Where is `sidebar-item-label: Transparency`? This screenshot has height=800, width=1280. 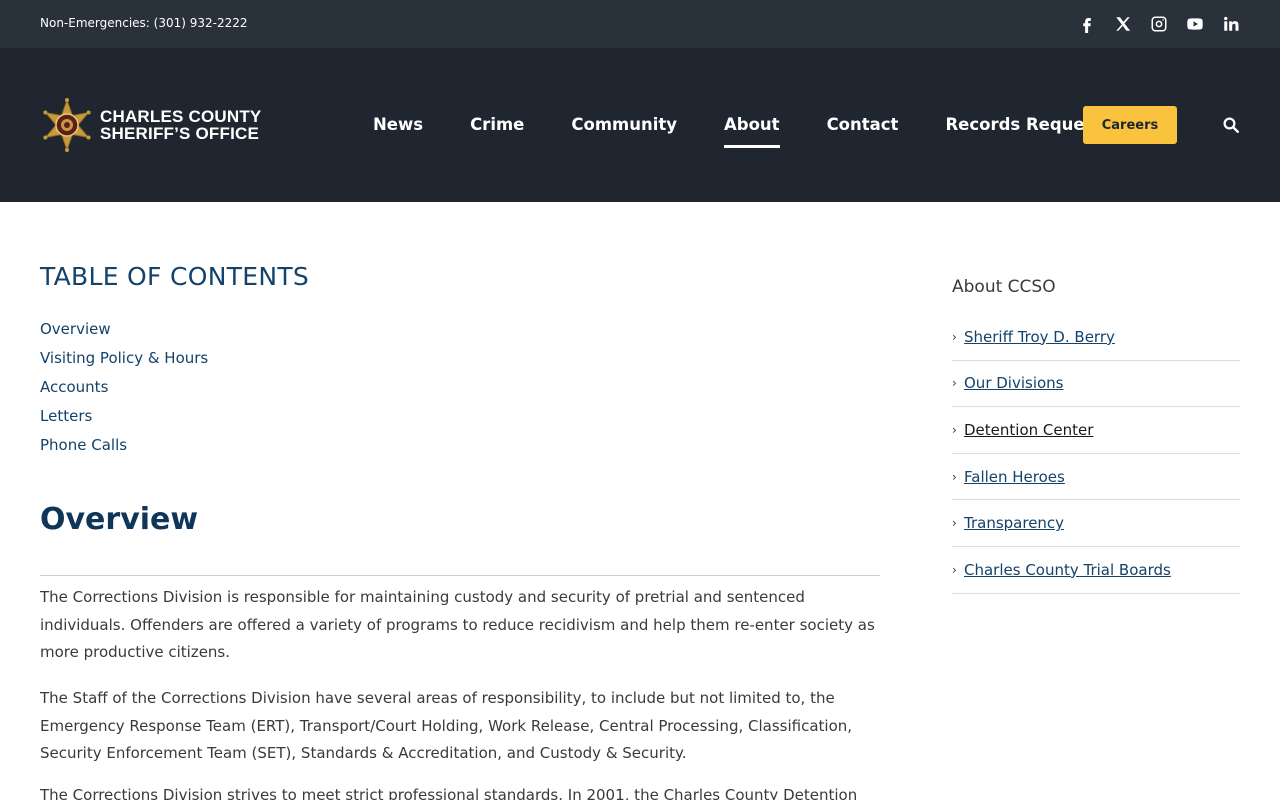 sidebar-item-label: Transparency is located at coordinates (1014, 523).